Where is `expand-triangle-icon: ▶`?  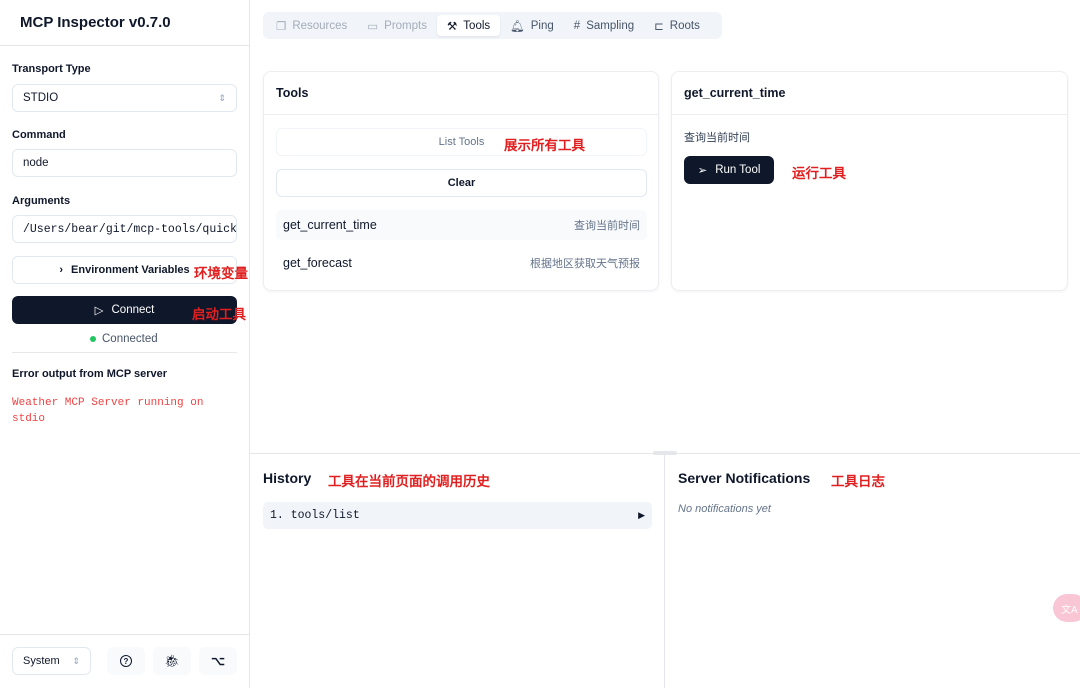
expand-triangle-icon: ▶ is located at coordinates (641, 515).